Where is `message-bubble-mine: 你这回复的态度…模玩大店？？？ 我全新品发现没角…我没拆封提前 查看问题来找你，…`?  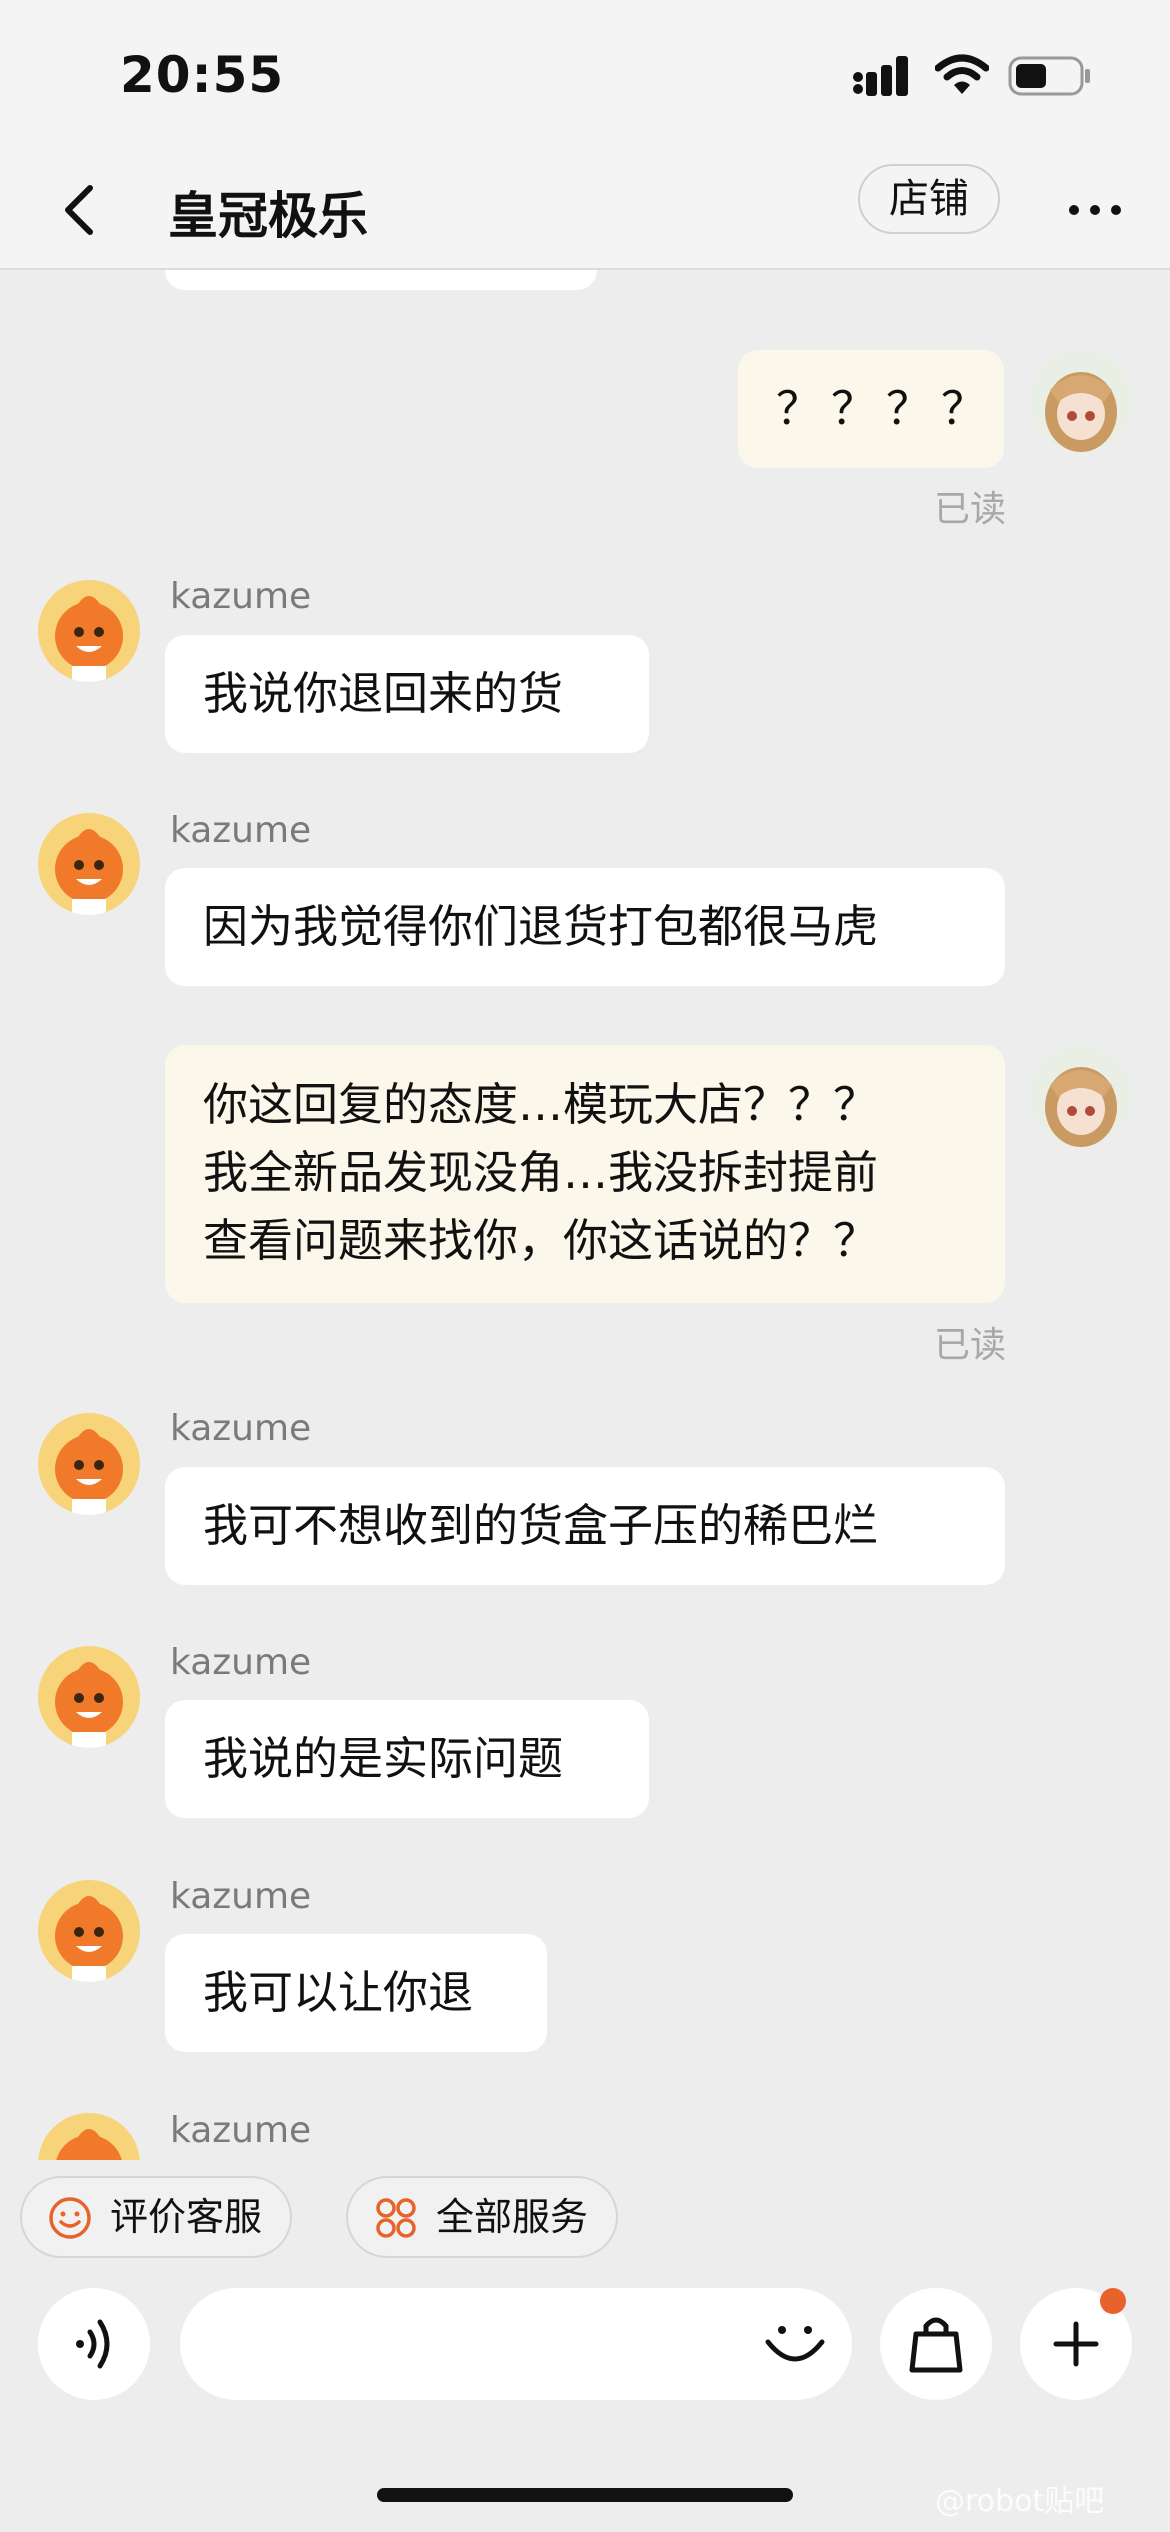
message-bubble-mine: 你这回复的态度…模玩大店？？？ 我全新品发现没角…我没拆封提前 查看问题来找你，… is located at coordinates (585, 1174).